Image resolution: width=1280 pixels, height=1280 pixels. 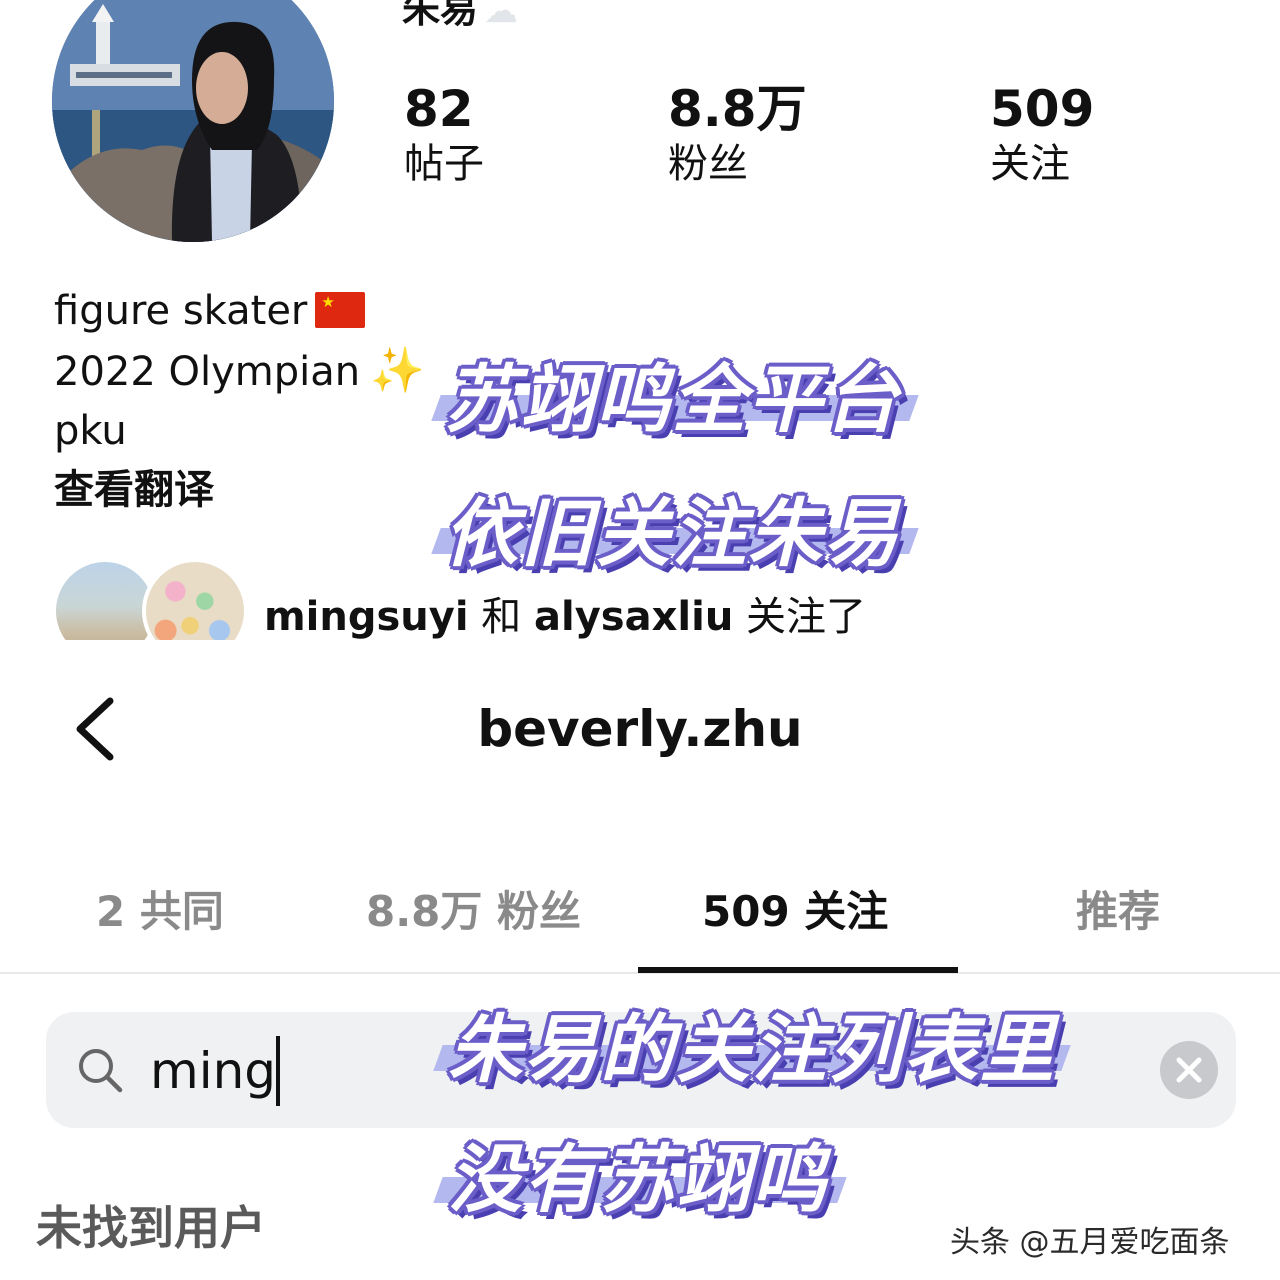 I want to click on sparkles-icon: ✨, so click(x=397, y=370).